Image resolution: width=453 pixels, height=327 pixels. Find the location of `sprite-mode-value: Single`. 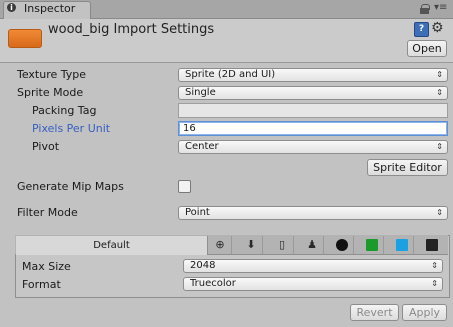

sprite-mode-value: Single is located at coordinates (200, 92).